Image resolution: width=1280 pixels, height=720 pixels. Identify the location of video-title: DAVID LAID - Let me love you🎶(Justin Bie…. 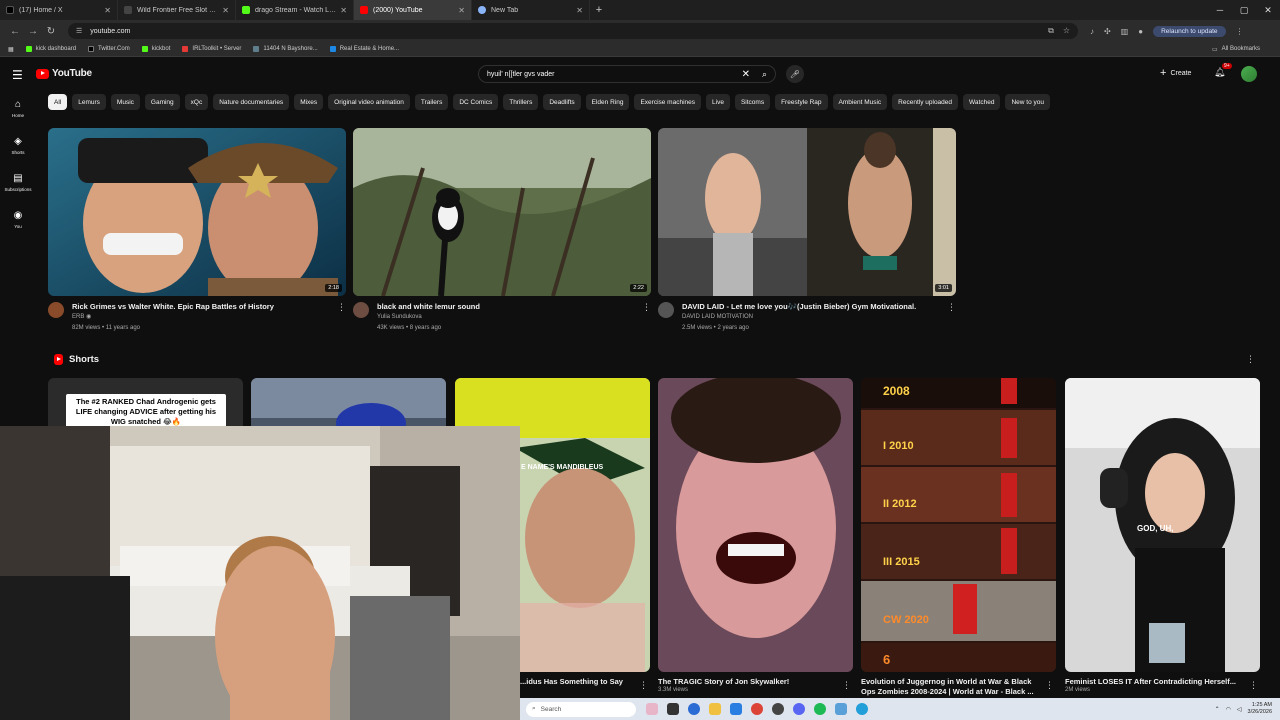
(819, 307).